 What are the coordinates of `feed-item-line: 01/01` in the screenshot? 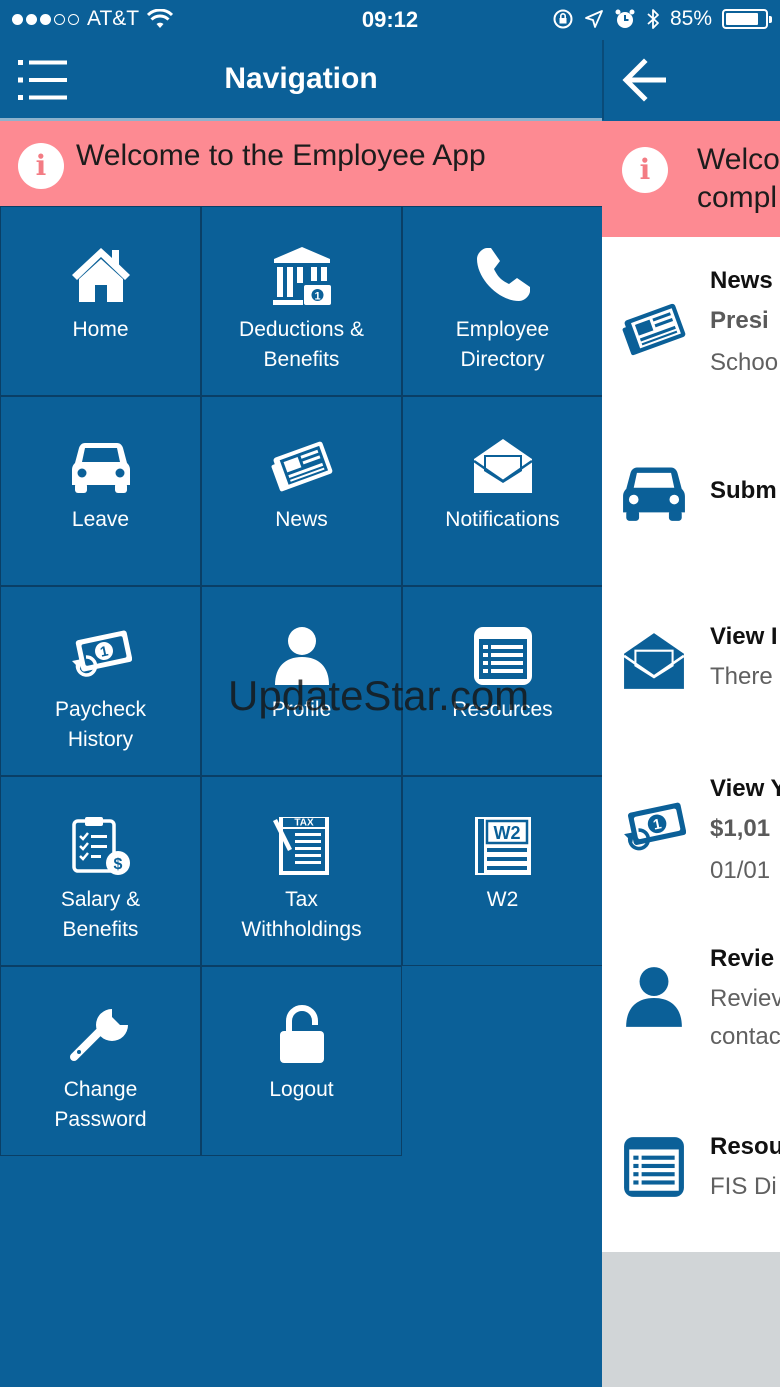 It's located at (740, 870).